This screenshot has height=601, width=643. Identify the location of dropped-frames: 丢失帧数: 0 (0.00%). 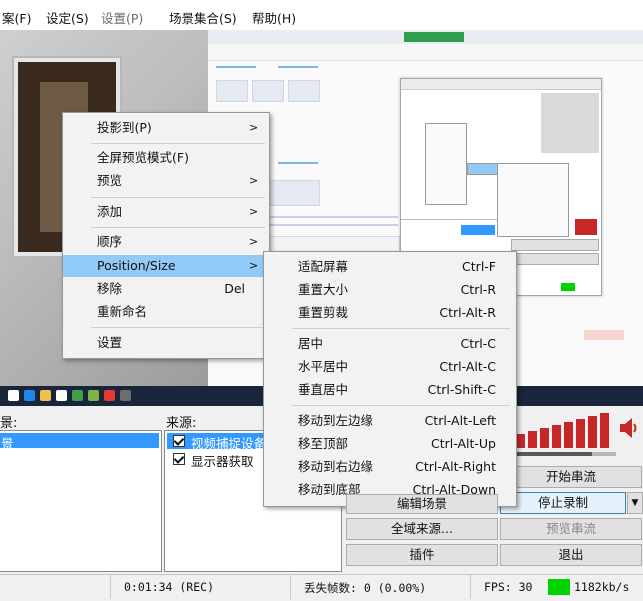
(365, 588).